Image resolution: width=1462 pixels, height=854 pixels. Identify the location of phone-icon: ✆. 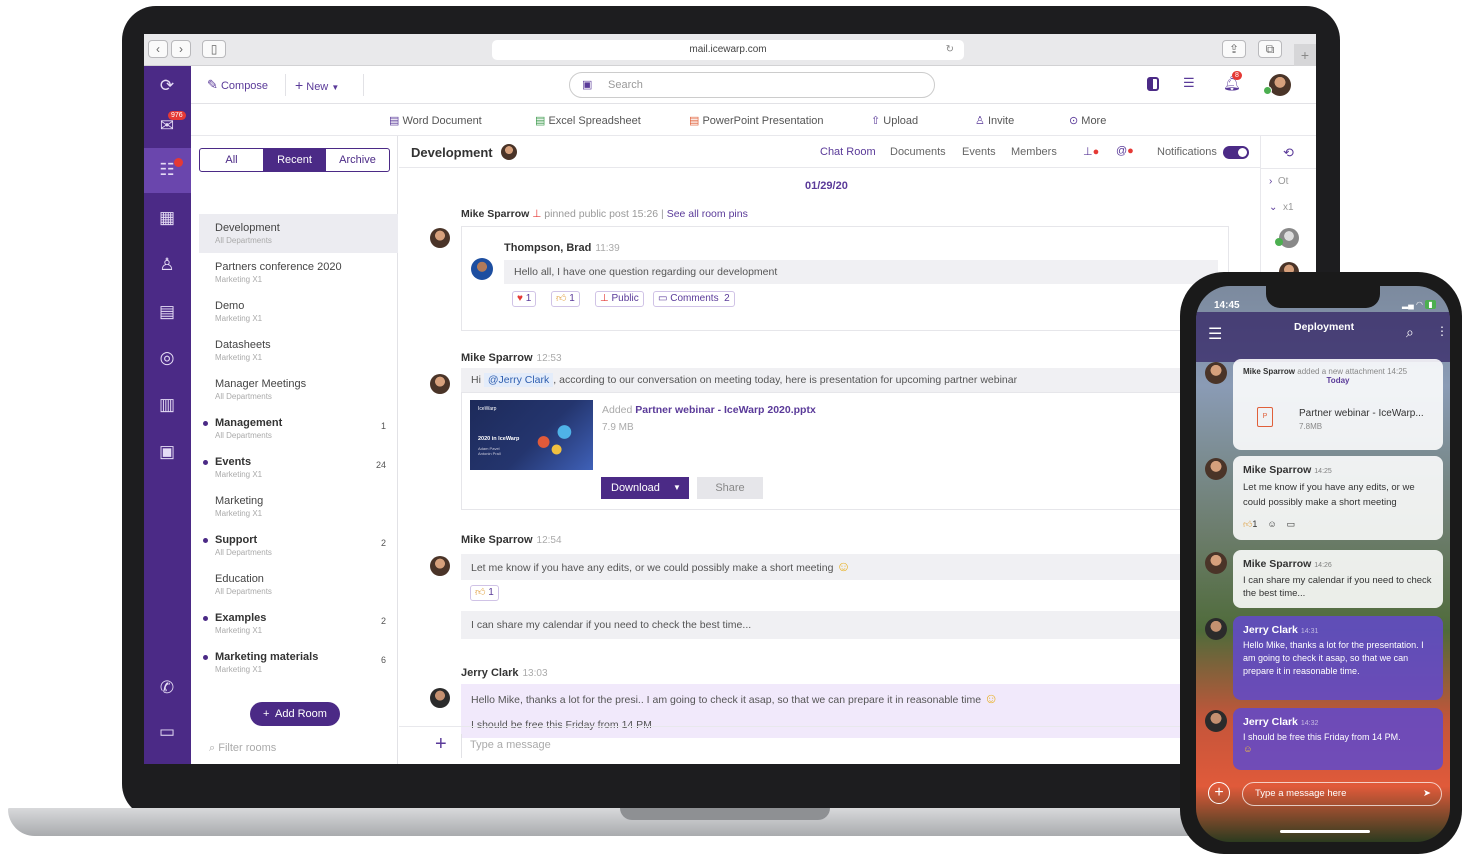
(167, 688).